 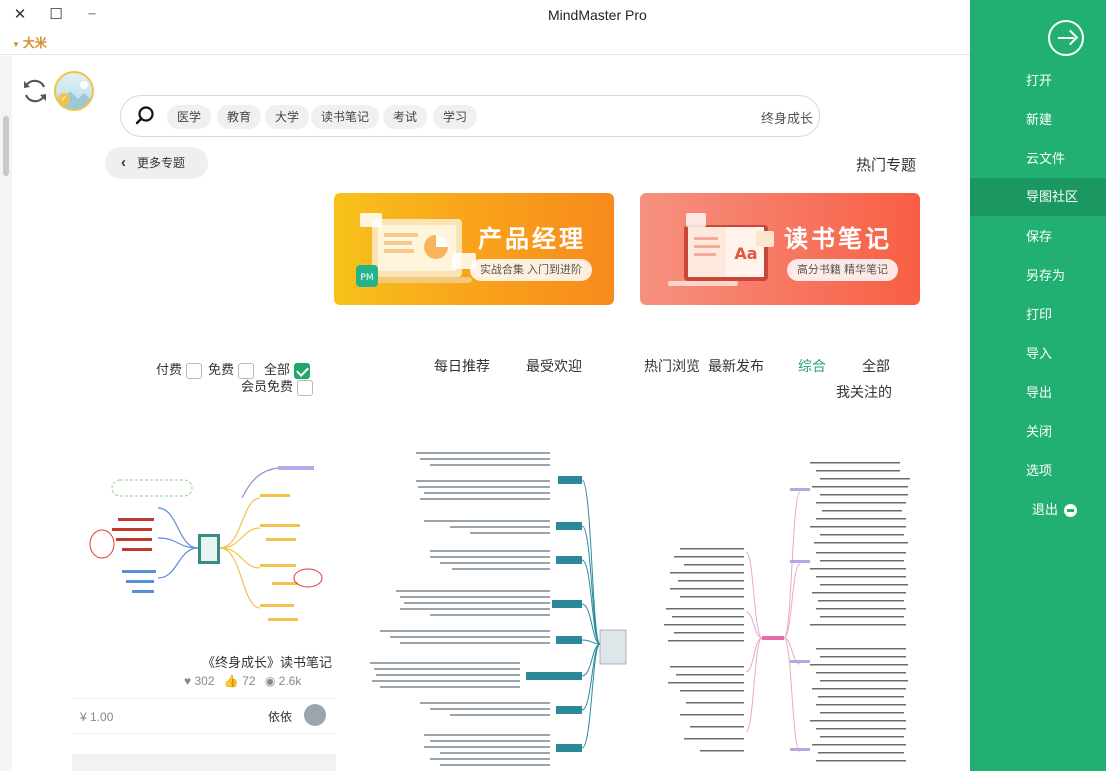 I want to click on search-tag: 教育, so click(x=239, y=117).